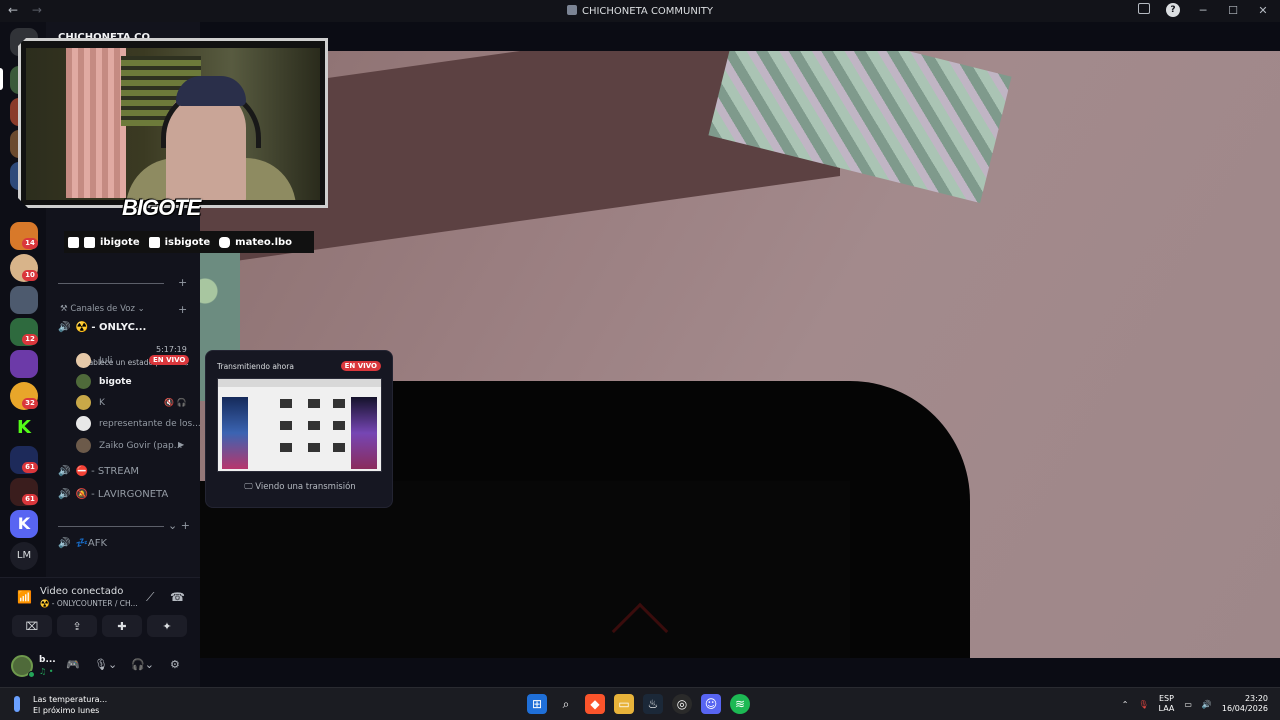 The image size is (1280, 720). I want to click on social-handle: isbigote, so click(187, 242).